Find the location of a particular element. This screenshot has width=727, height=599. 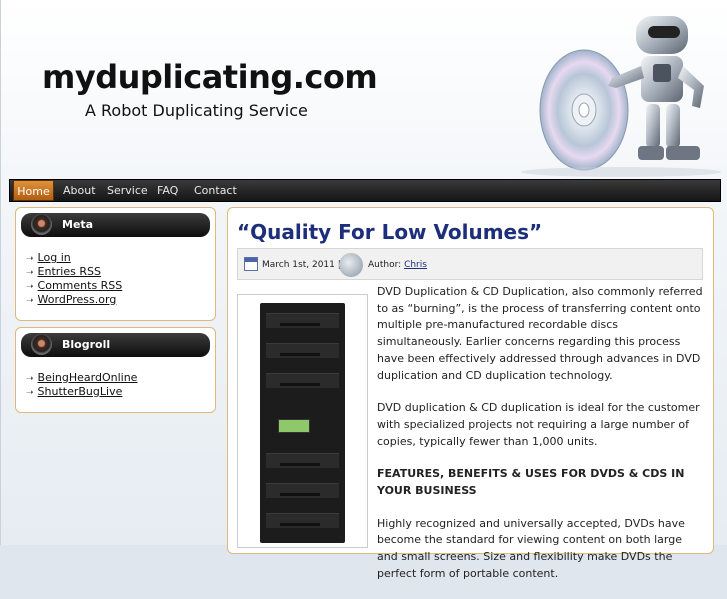

list-item: ➝ Log in is located at coordinates (74, 258).